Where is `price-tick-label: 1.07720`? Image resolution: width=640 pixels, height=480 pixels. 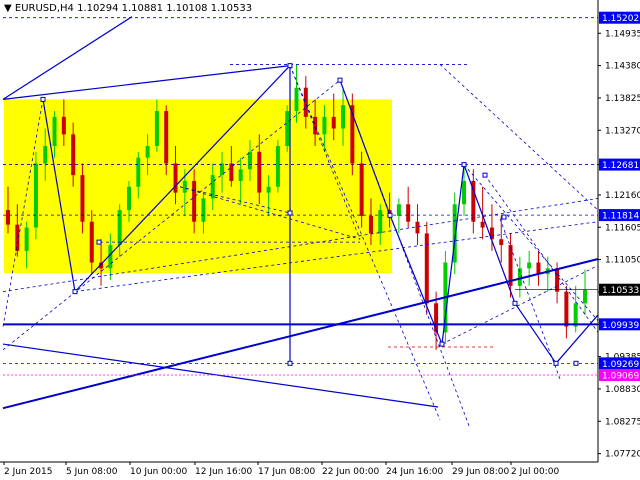 price-tick-label: 1.07720 is located at coordinates (622, 455).